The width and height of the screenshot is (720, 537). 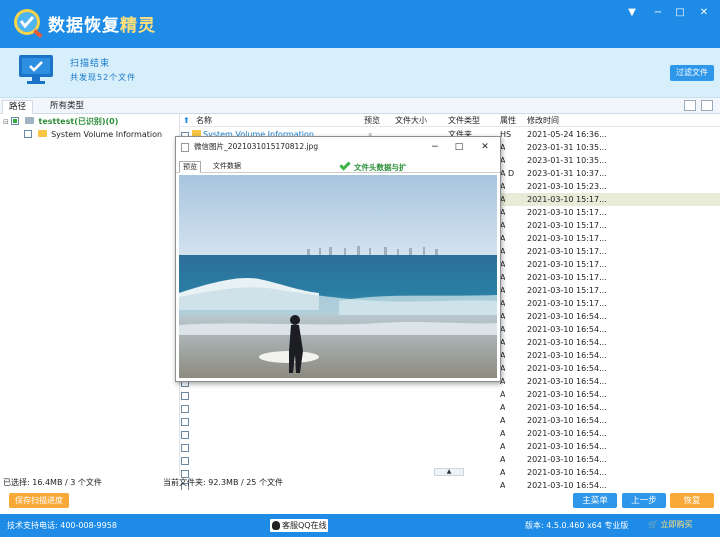 I want to click on cell-attr: HS, so click(x=506, y=134).